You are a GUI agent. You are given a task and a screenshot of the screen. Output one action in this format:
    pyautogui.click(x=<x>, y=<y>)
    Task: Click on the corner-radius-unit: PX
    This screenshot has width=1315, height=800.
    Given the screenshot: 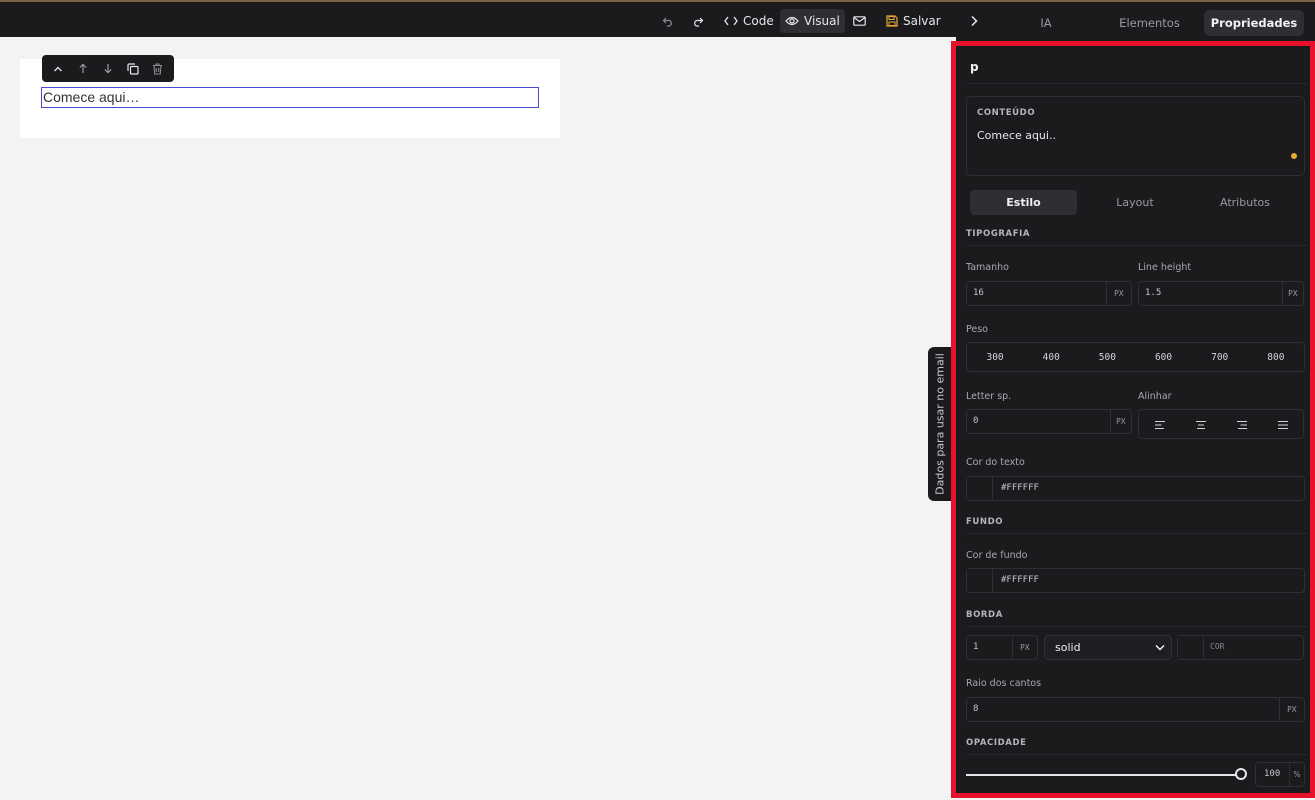 What is the action you would take?
    pyautogui.click(x=1291, y=709)
    